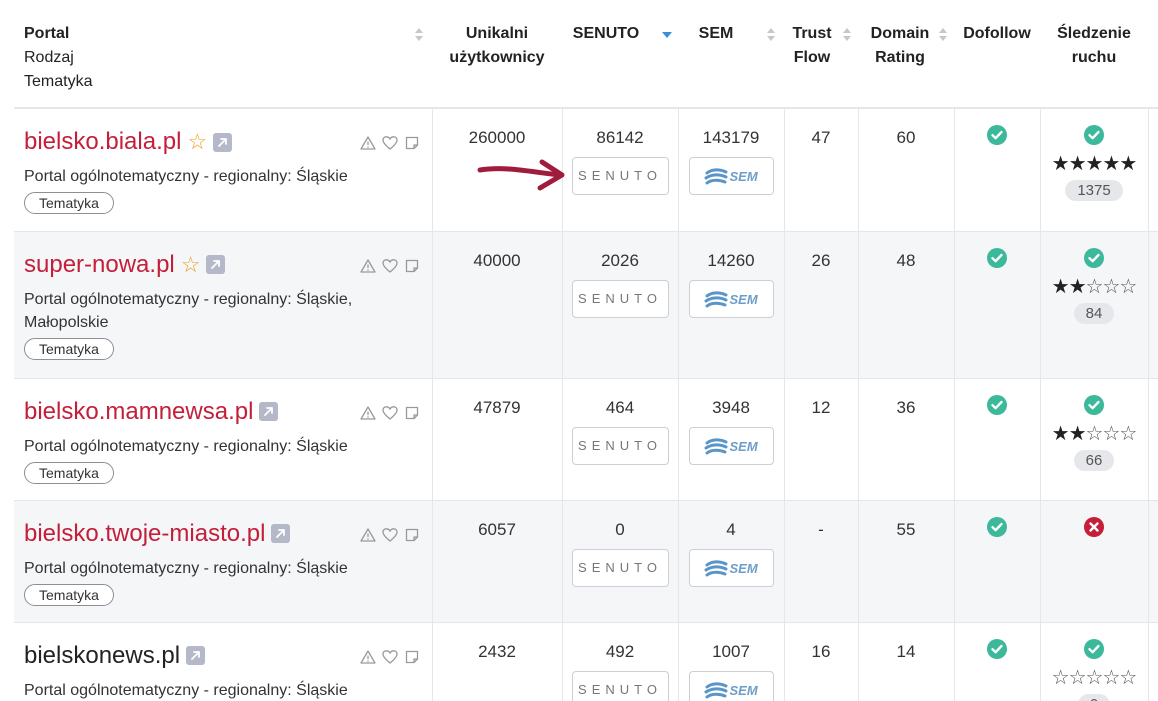  Describe the element at coordinates (1094, 433) in the screenshot. I see `rating-stars: ★★☆☆☆` at that location.